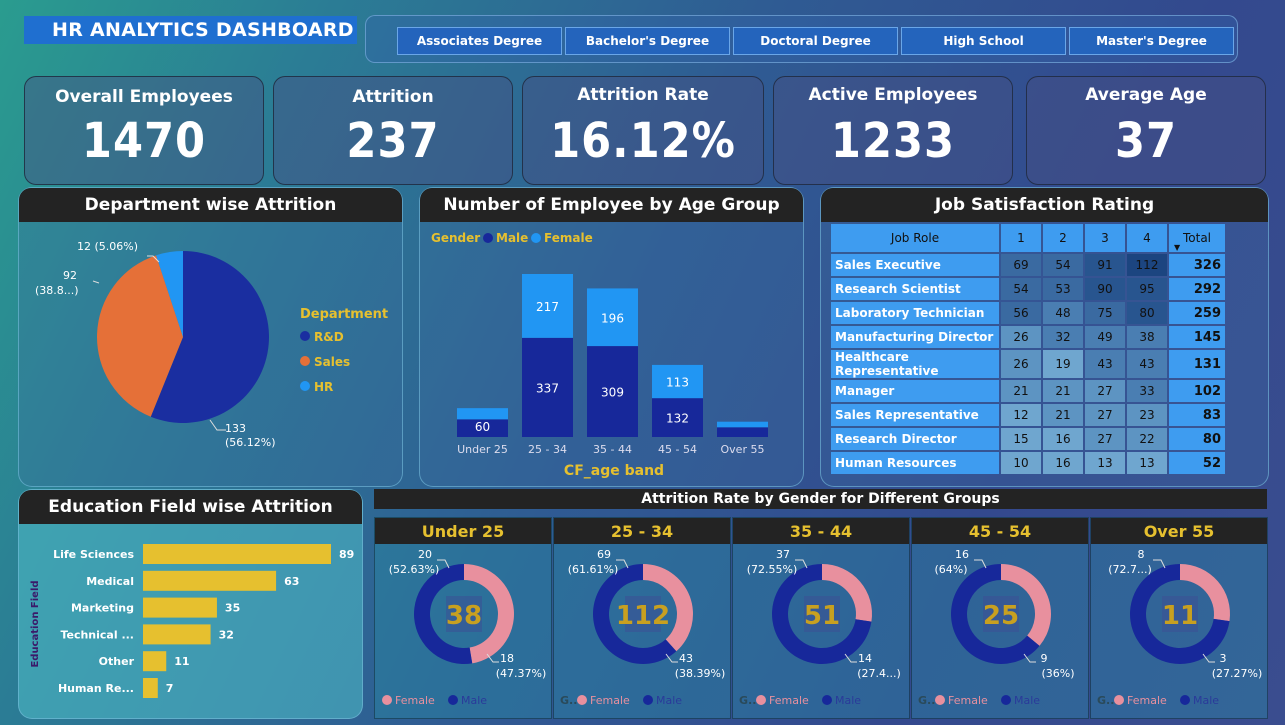  Describe the element at coordinates (1147, 337) in the screenshot. I see `cell-rating-count: 38` at that location.